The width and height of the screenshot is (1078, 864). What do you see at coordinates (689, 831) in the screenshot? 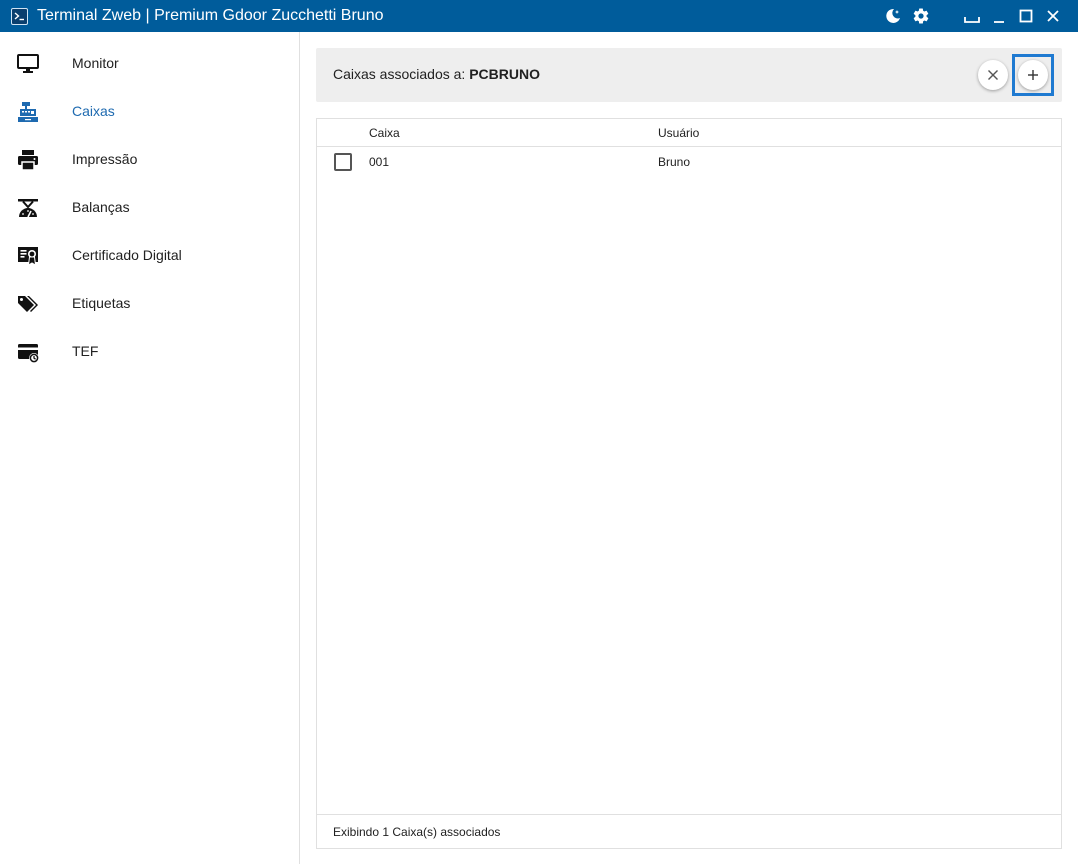
I see `table-footer: Exibindo 1 Caixa(s) associados` at bounding box center [689, 831].